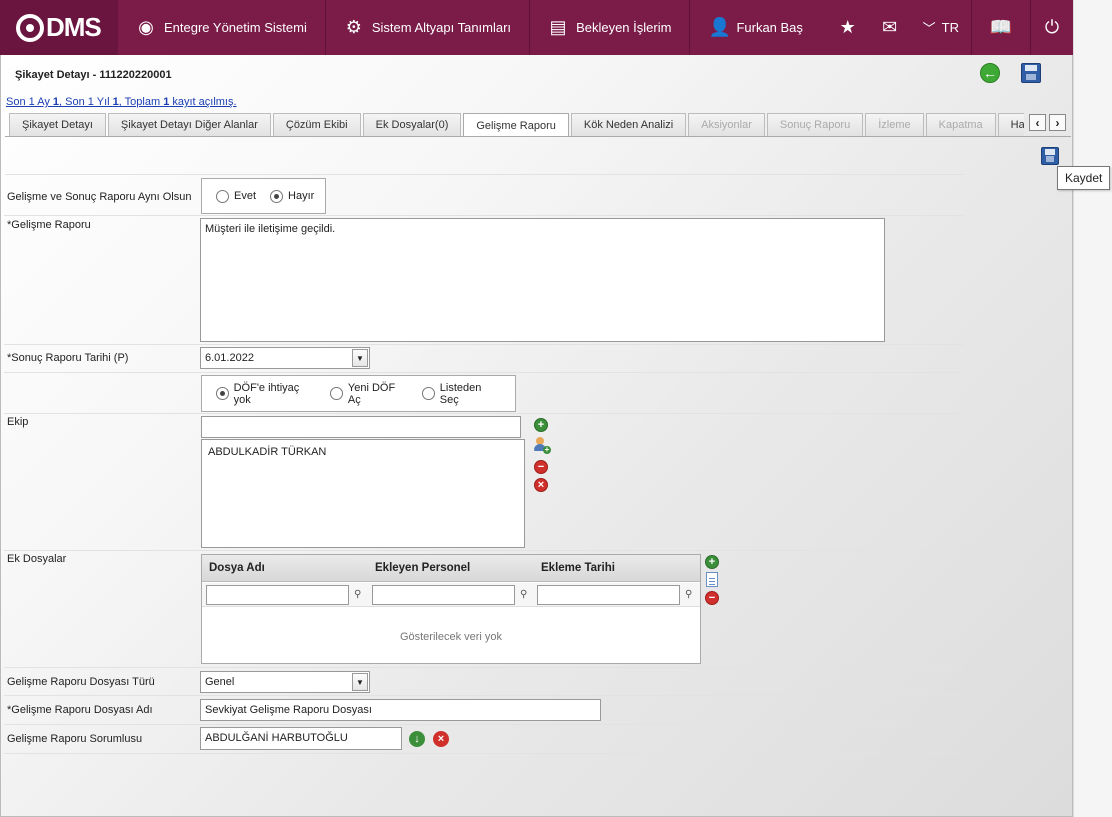 The height and width of the screenshot is (817, 1112). I want to click on document-icon, so click(712, 579).